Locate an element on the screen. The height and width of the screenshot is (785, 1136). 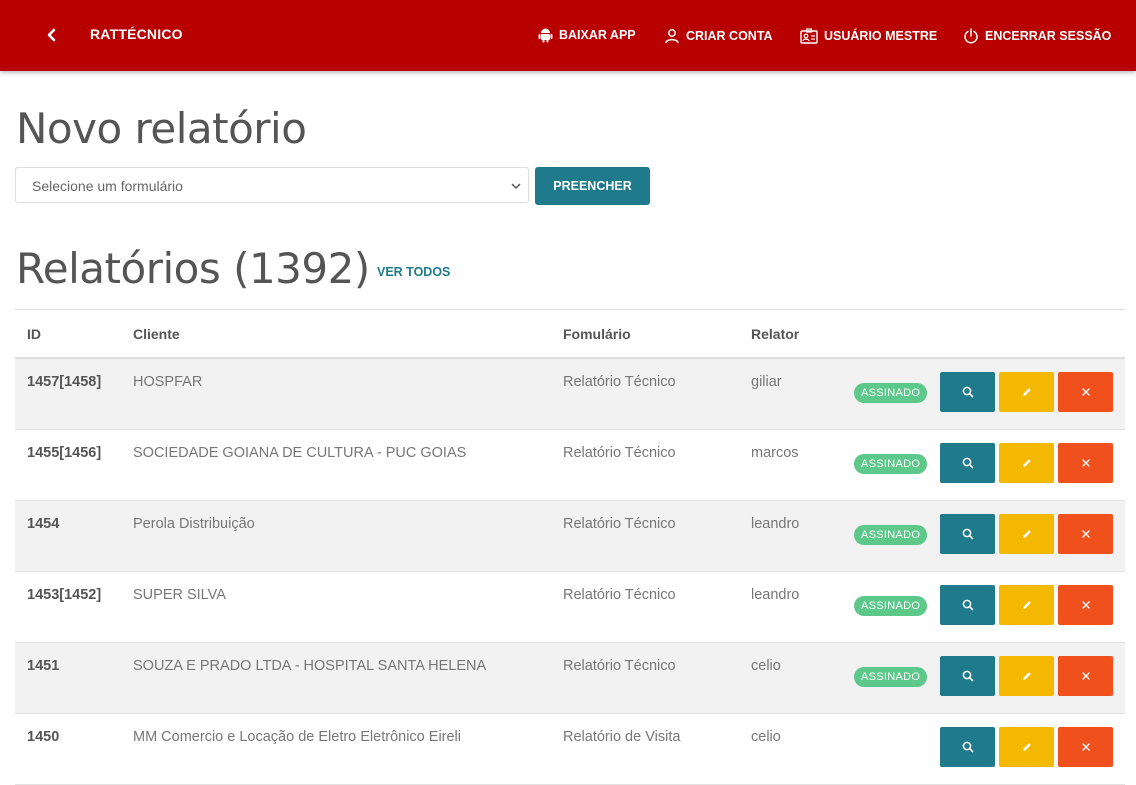
nav-master-user-label: USUÁRIO MESTRE is located at coordinates (881, 36).